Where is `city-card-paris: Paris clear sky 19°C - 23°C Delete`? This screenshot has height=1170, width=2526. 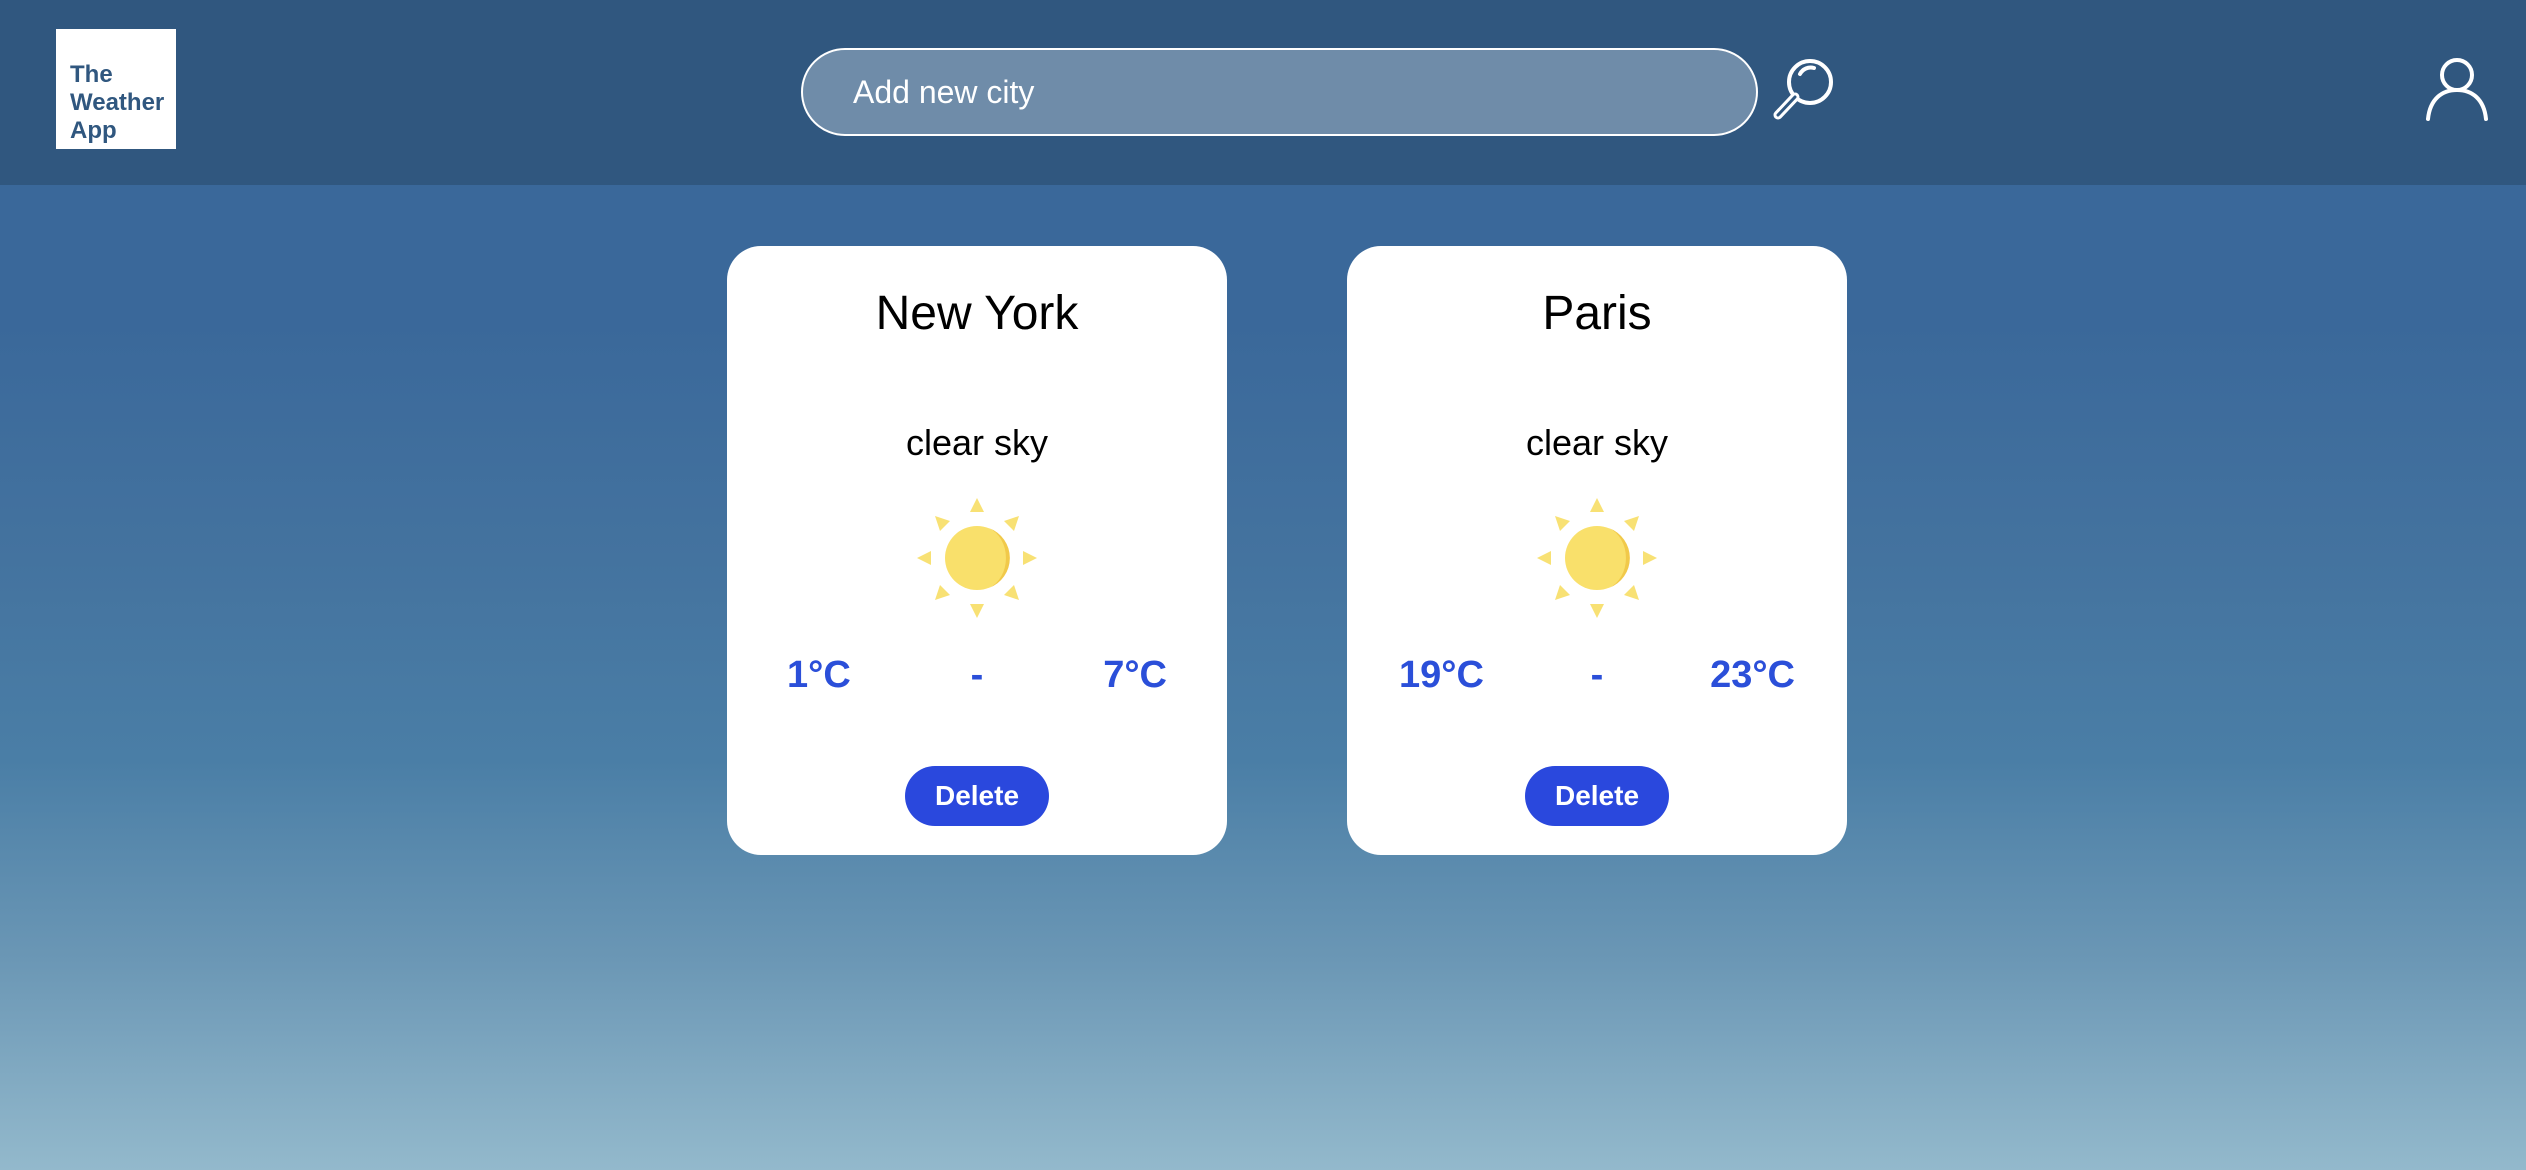
city-card-paris: Paris clear sky 19°C - 23°C Delete is located at coordinates (1597, 550).